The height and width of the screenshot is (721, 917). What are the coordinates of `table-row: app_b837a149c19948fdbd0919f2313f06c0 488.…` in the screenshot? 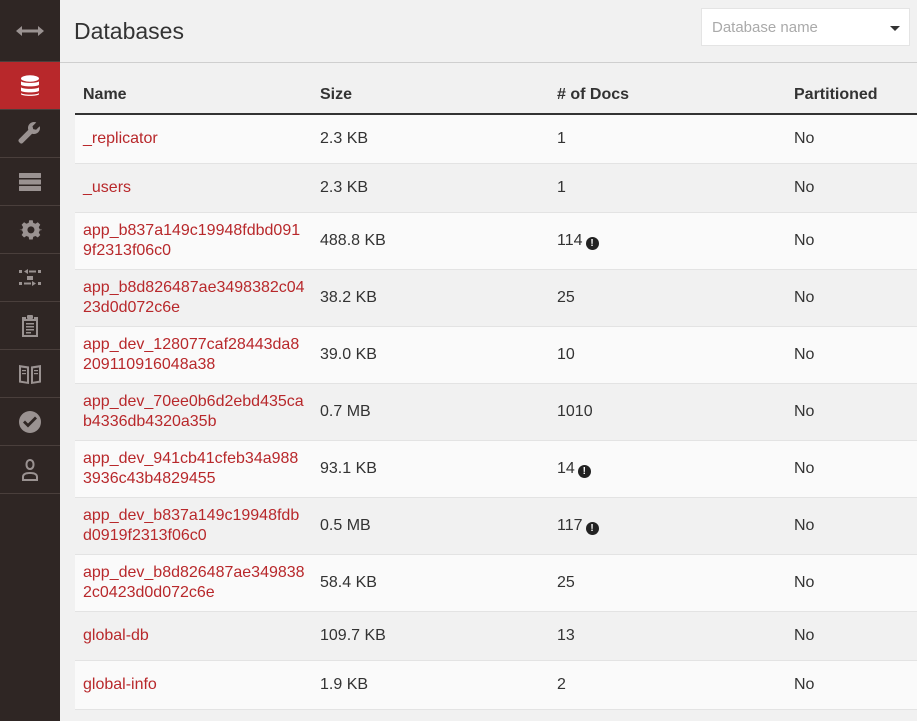 It's located at (496, 241).